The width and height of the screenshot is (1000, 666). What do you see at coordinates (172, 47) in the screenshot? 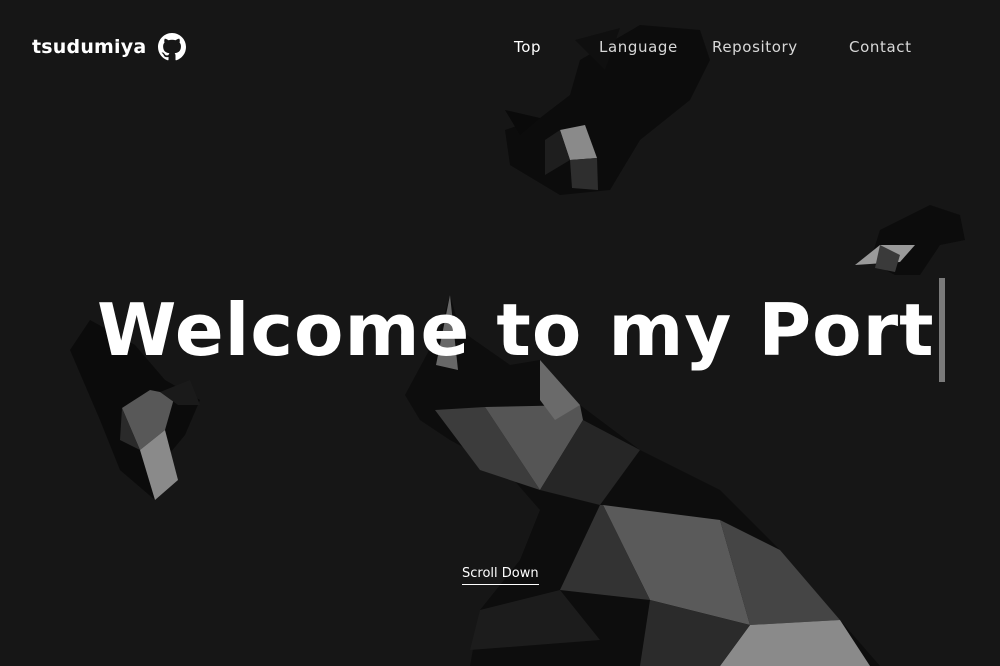
I see `github-icon` at bounding box center [172, 47].